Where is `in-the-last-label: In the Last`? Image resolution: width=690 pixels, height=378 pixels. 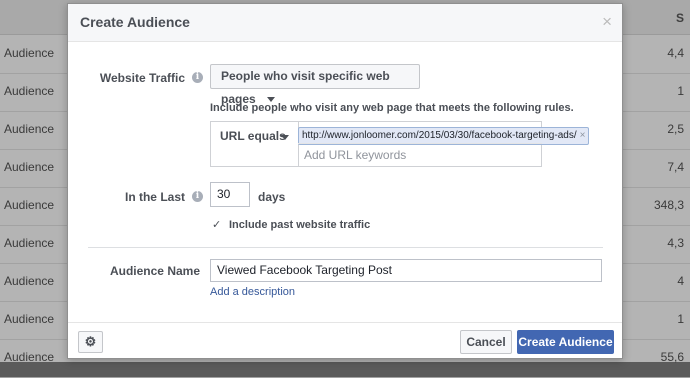 in-the-last-label: In the Last is located at coordinates (154, 197).